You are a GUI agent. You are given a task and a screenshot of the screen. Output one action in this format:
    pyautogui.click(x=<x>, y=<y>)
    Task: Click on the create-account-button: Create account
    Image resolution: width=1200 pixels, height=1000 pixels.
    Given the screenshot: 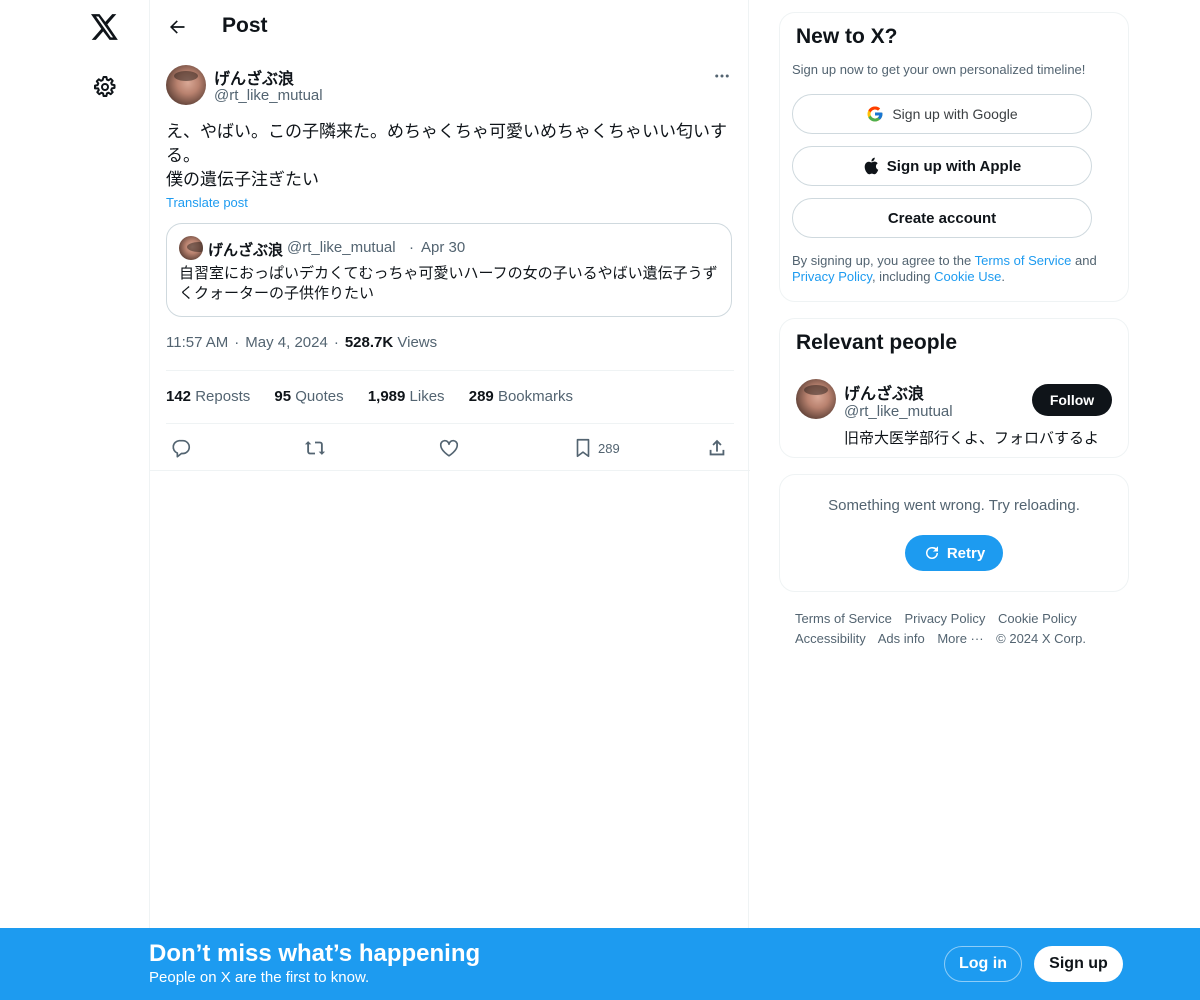 What is the action you would take?
    pyautogui.click(x=942, y=218)
    